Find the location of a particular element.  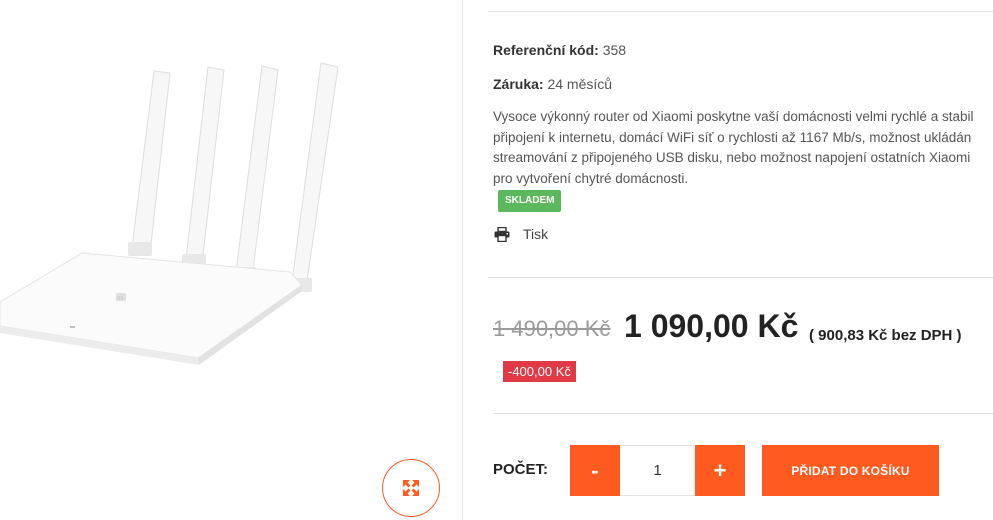

discount-badge: -400,00 Kč is located at coordinates (539, 371).